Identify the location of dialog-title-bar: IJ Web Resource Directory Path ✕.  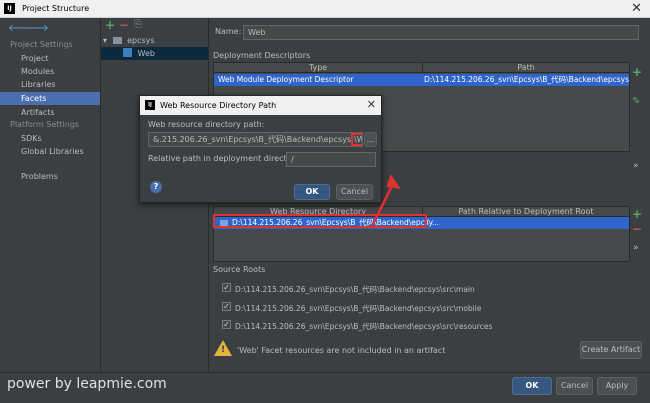
(260, 105).